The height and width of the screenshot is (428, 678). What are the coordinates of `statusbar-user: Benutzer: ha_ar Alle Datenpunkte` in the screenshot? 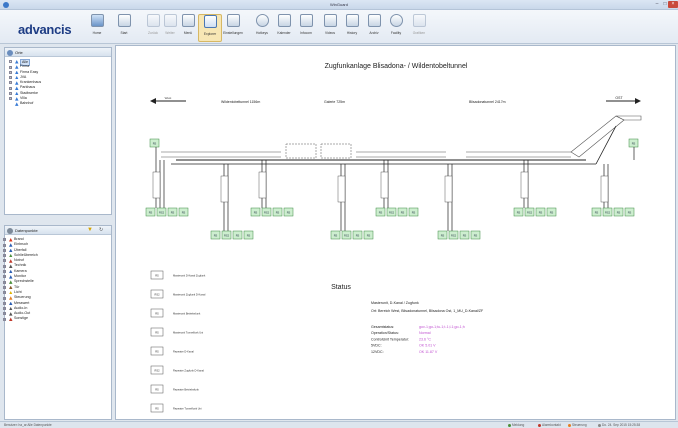 It's located at (28, 425).